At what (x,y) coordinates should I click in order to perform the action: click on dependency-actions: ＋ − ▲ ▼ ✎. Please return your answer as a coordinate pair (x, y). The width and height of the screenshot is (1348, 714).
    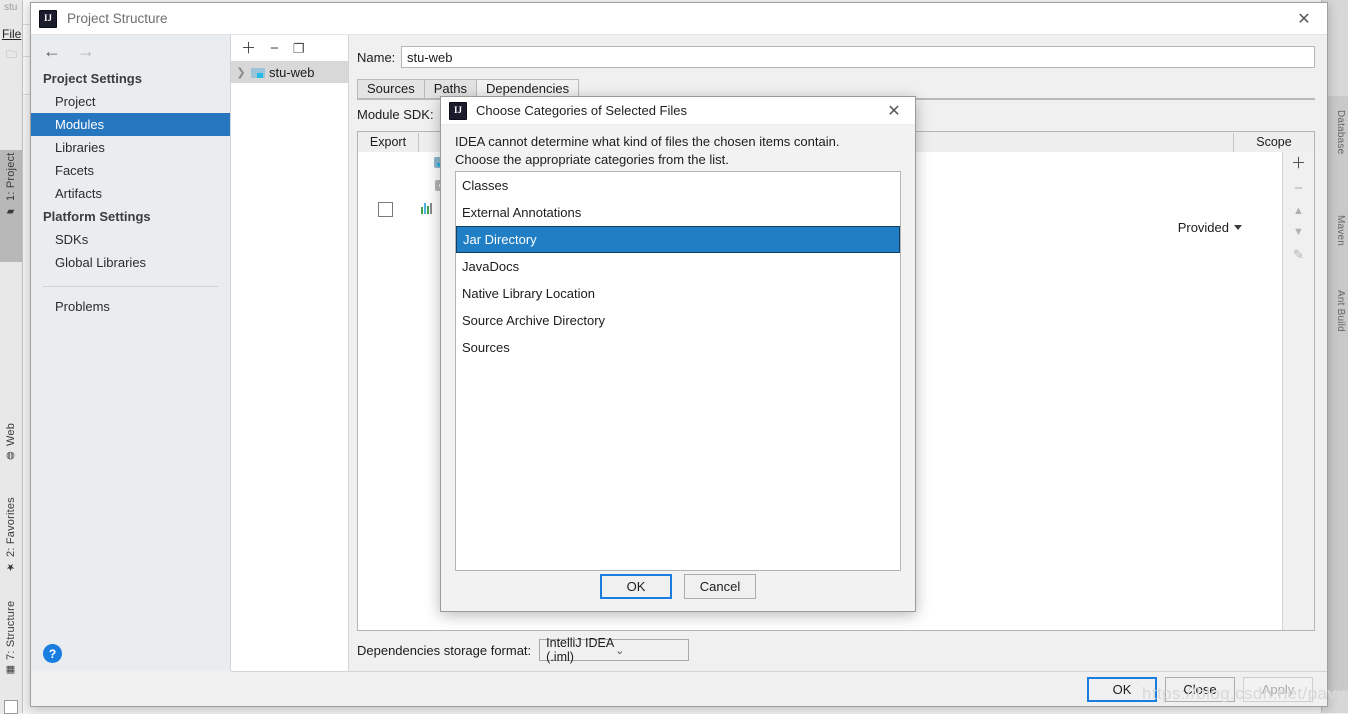
    Looking at the image, I should click on (1298, 391).